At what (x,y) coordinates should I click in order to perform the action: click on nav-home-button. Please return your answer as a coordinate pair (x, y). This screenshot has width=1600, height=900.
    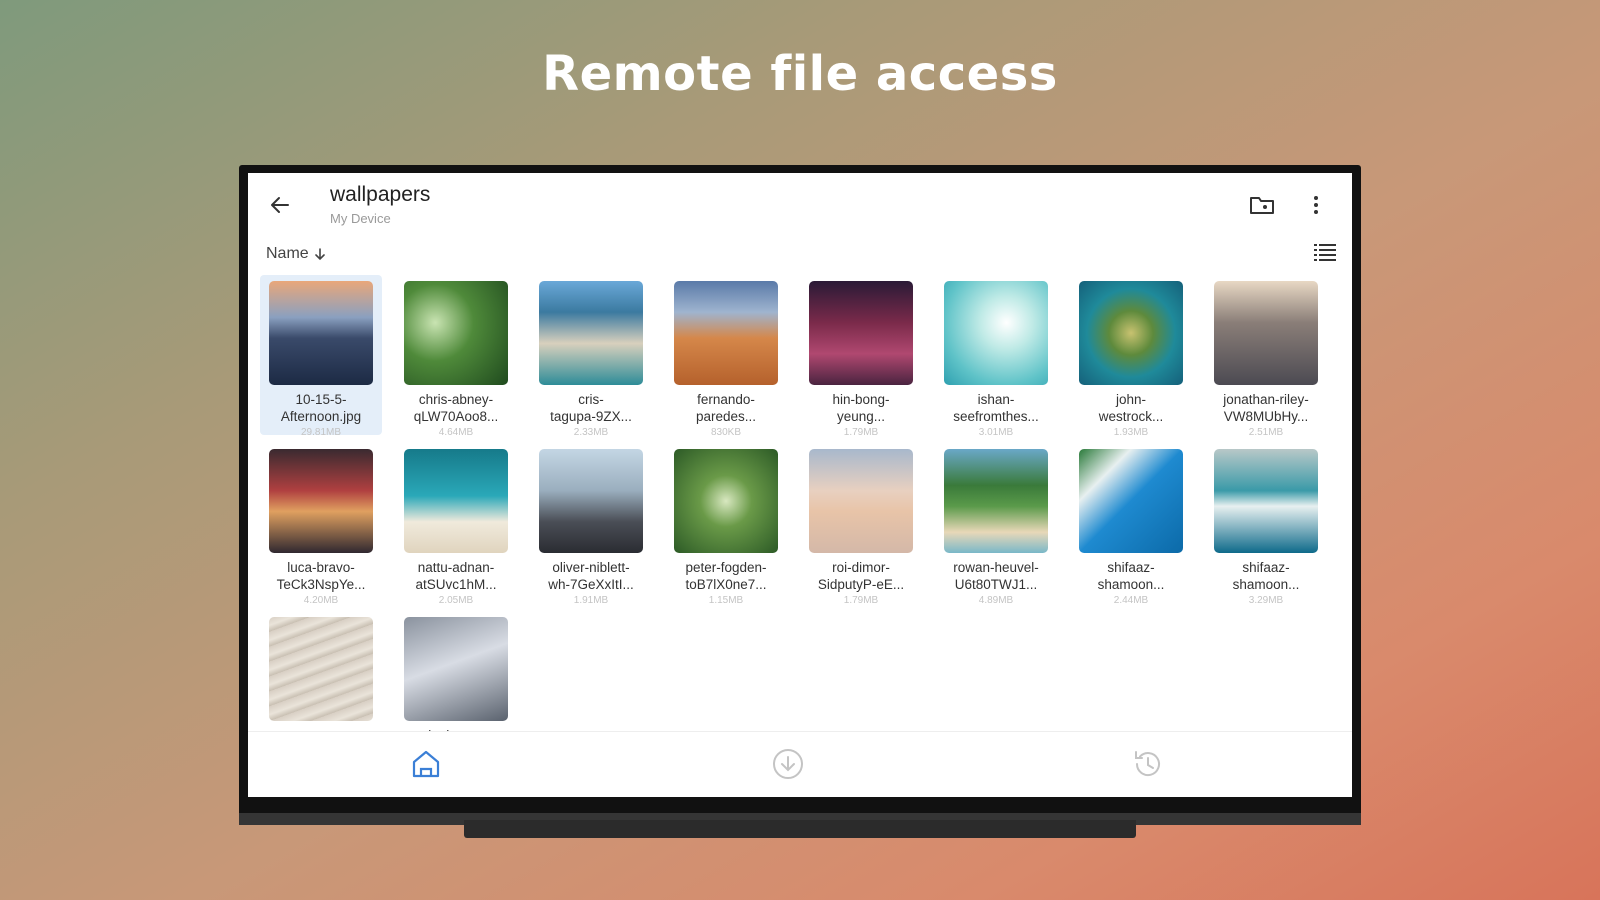
    Looking at the image, I should click on (426, 764).